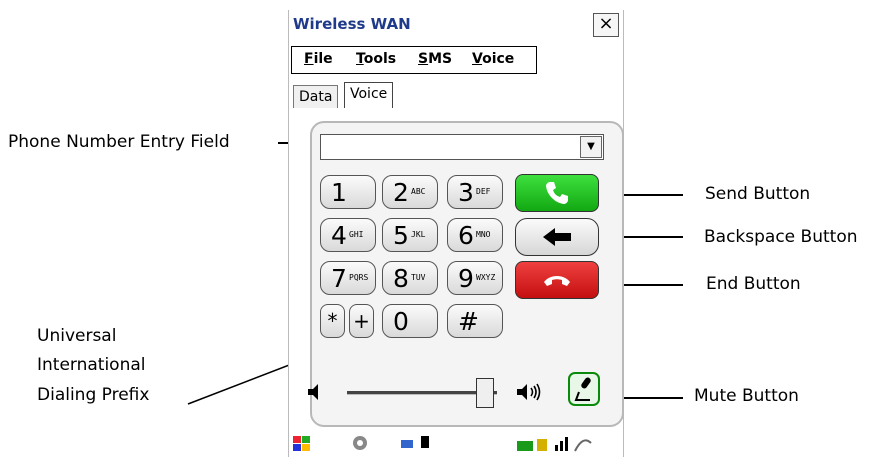 The width and height of the screenshot is (883, 457). I want to click on mute-button, so click(584, 389).